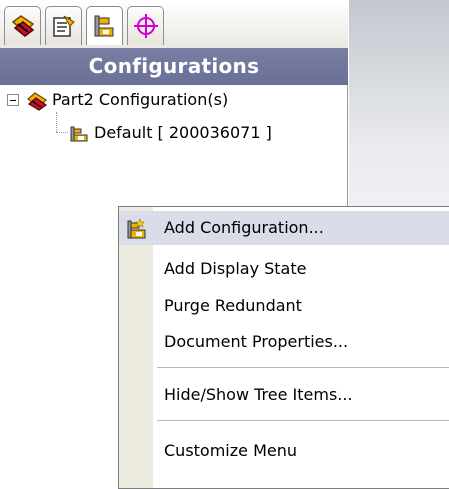  Describe the element at coordinates (233, 305) in the screenshot. I see `menu-item-label: Purge Redundant` at that location.